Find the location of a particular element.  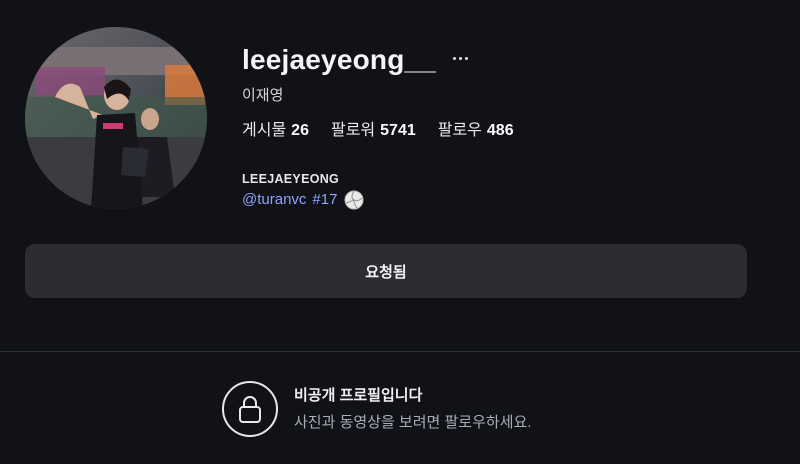

private-title: 비공개 프로필입니다 is located at coordinates (358, 395).